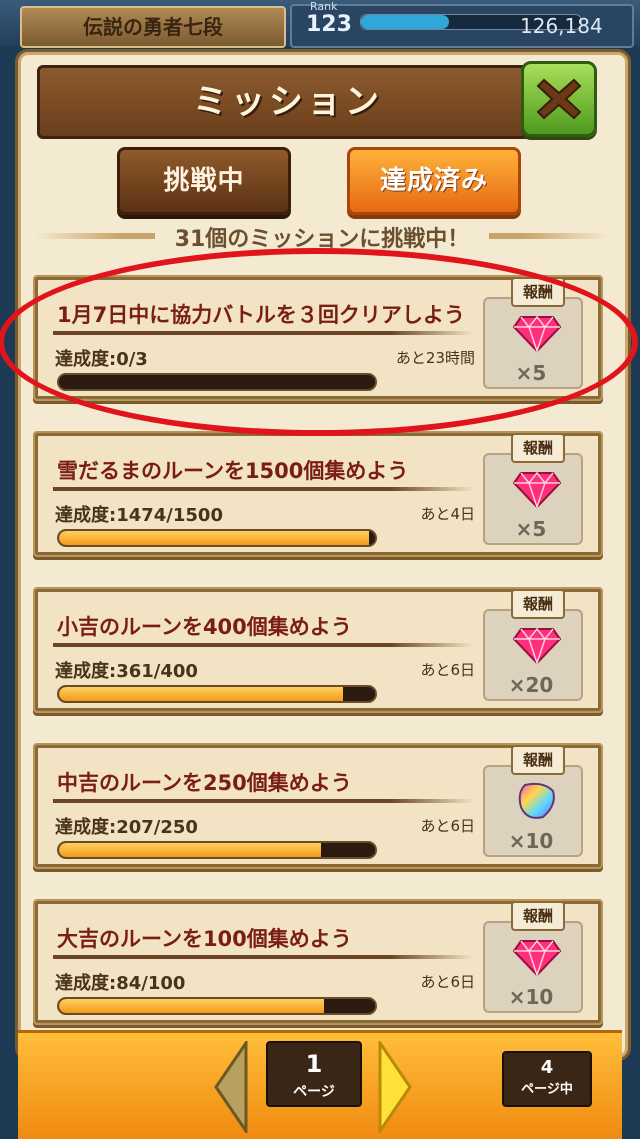  I want to click on total-pages-number: 4, so click(547, 1067).